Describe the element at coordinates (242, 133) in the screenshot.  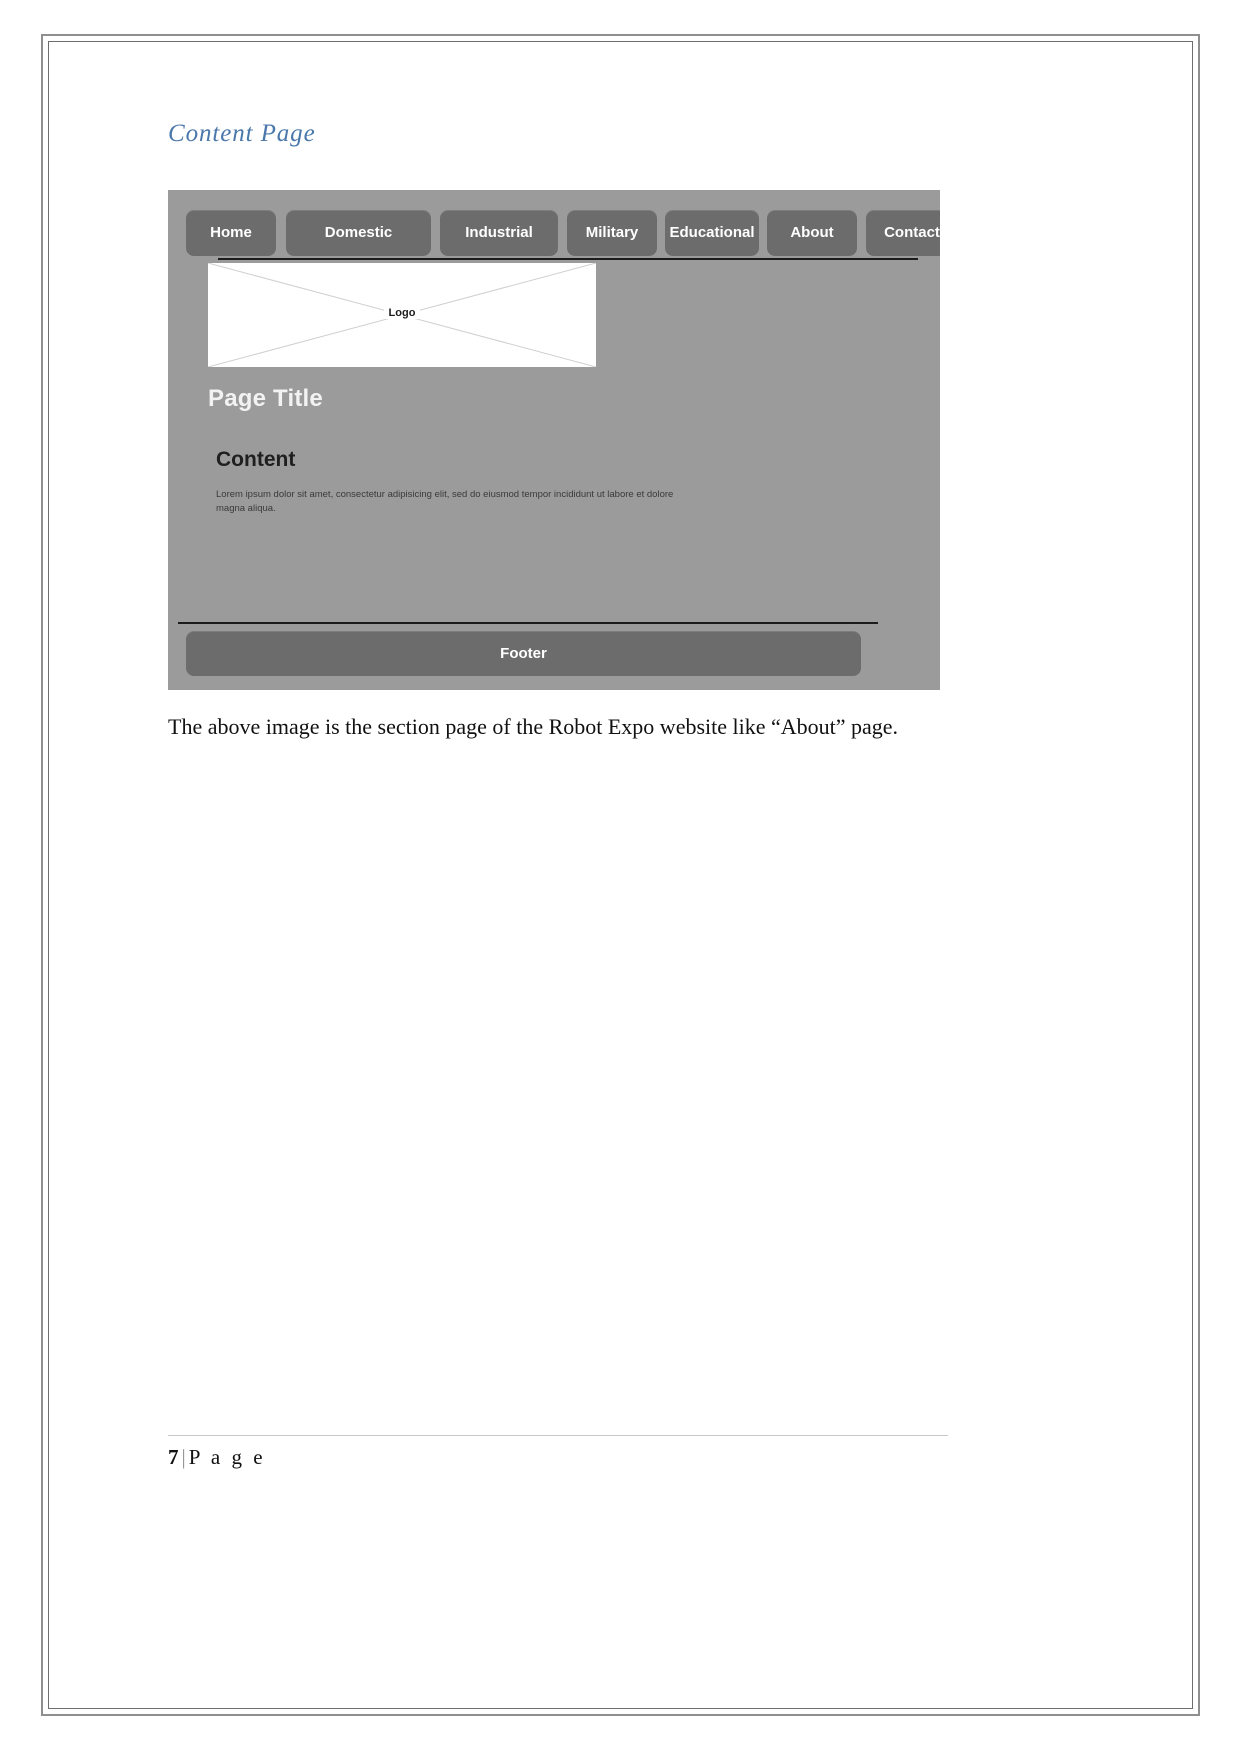
I see `page-title: Content Page` at that location.